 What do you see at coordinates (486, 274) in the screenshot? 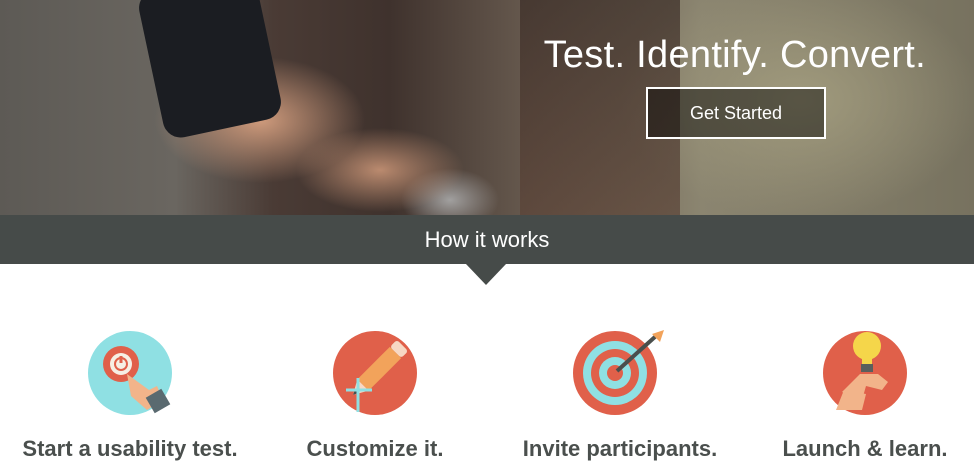
I see `band-pointer` at bounding box center [486, 274].